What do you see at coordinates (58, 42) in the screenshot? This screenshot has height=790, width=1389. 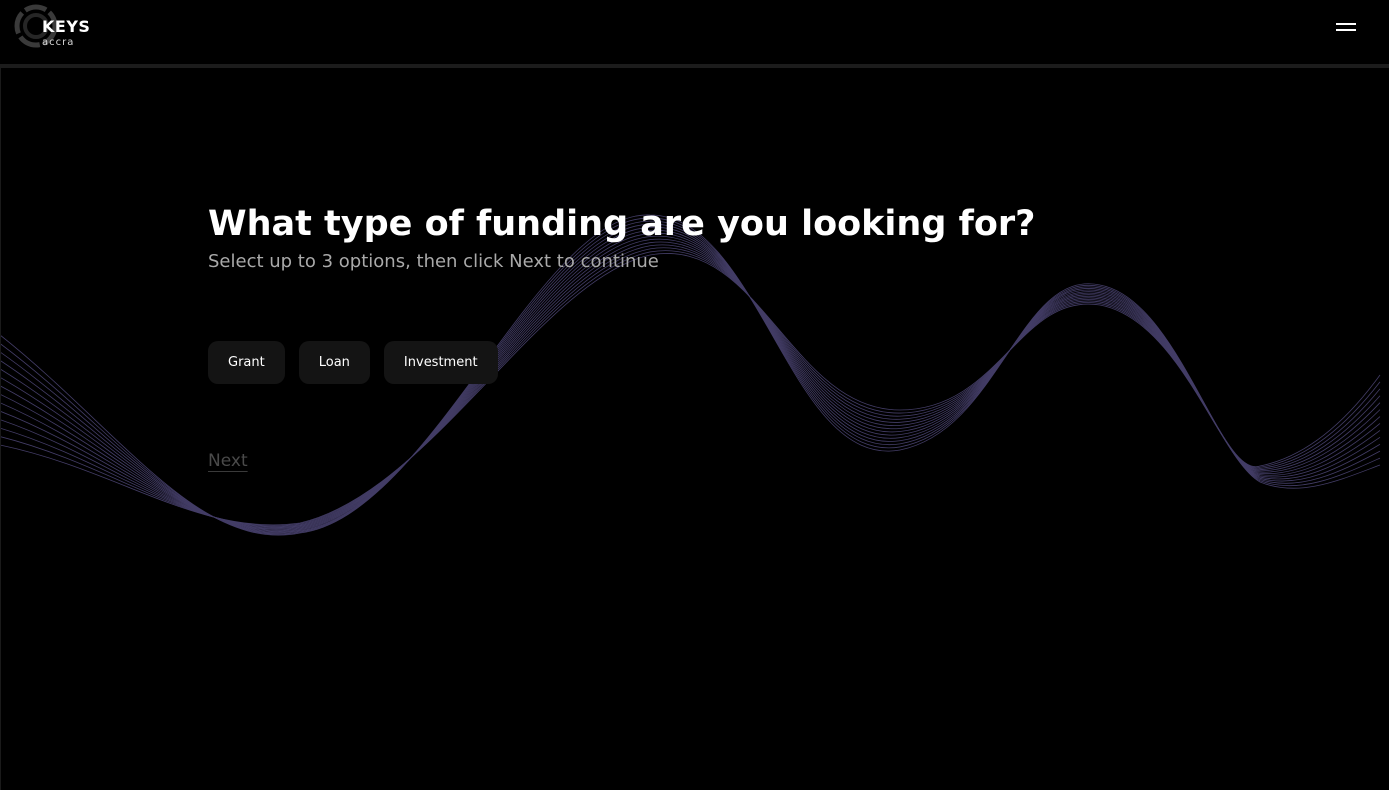 I see `logo-city: accra` at bounding box center [58, 42].